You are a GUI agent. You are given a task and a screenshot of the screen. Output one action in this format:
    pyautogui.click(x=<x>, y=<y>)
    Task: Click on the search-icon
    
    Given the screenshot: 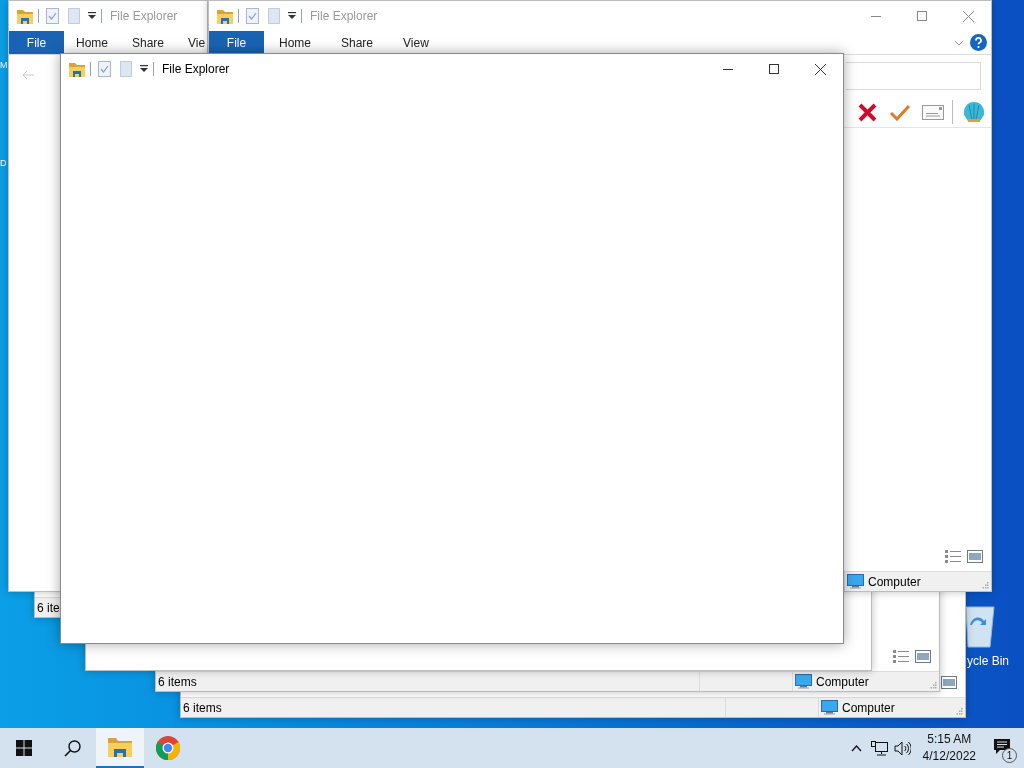 What is the action you would take?
    pyautogui.click(x=72, y=748)
    